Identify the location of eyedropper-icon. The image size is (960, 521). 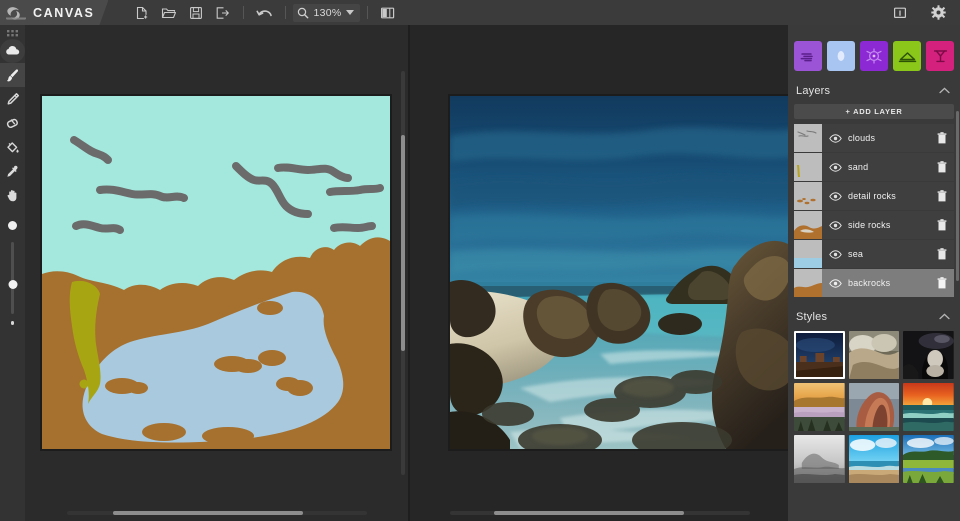
(12, 171).